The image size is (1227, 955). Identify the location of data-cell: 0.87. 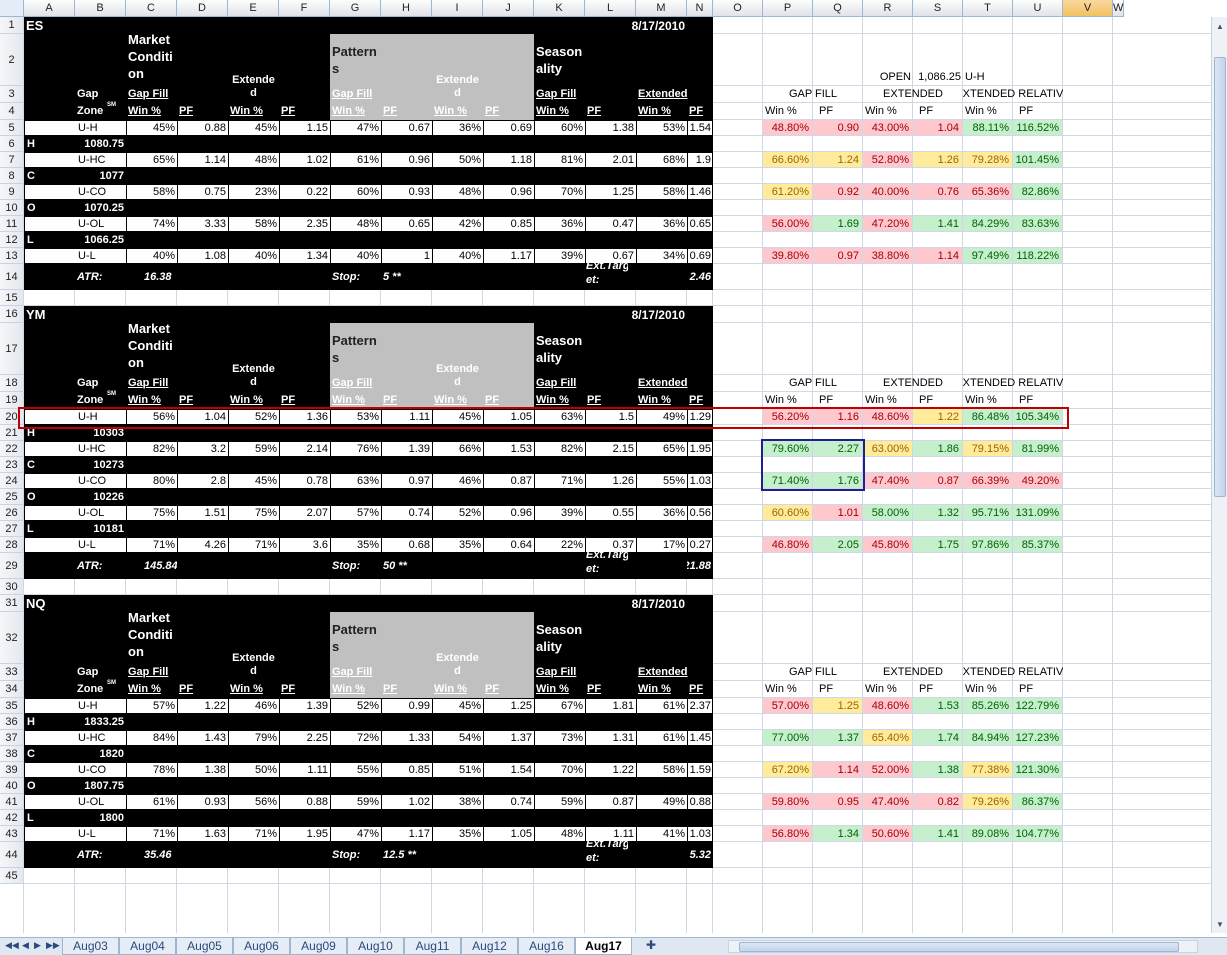
(610, 802).